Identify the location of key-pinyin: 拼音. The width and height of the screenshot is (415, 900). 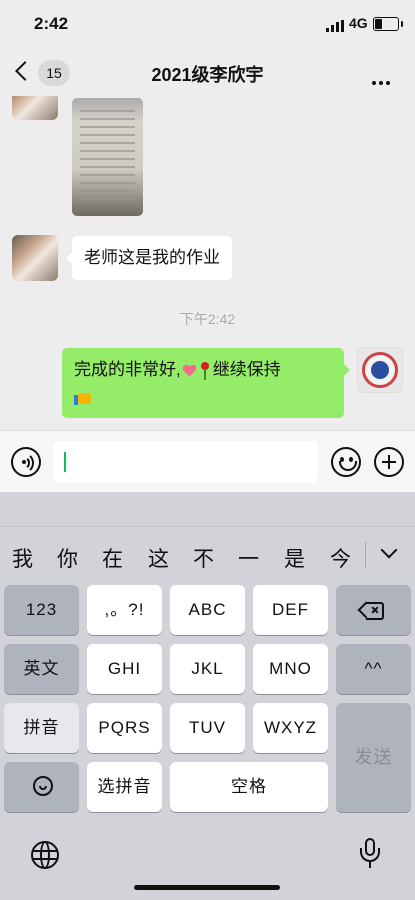
(41, 728).